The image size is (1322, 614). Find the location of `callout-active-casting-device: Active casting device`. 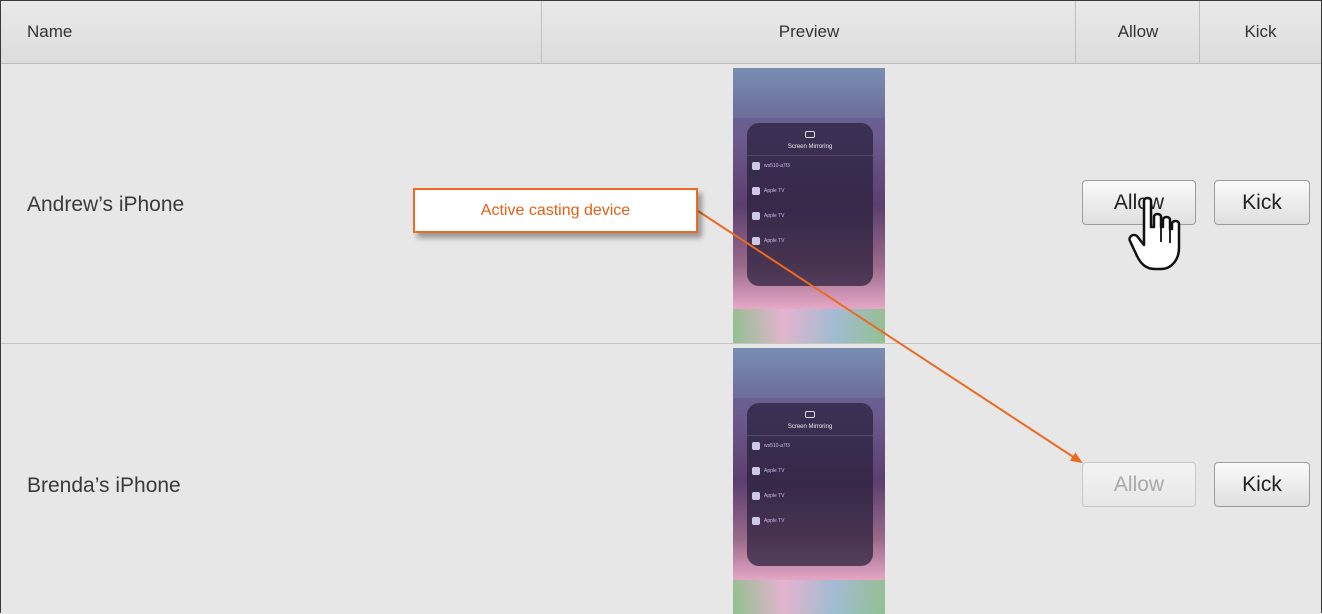

callout-active-casting-device: Active casting device is located at coordinates (555, 210).